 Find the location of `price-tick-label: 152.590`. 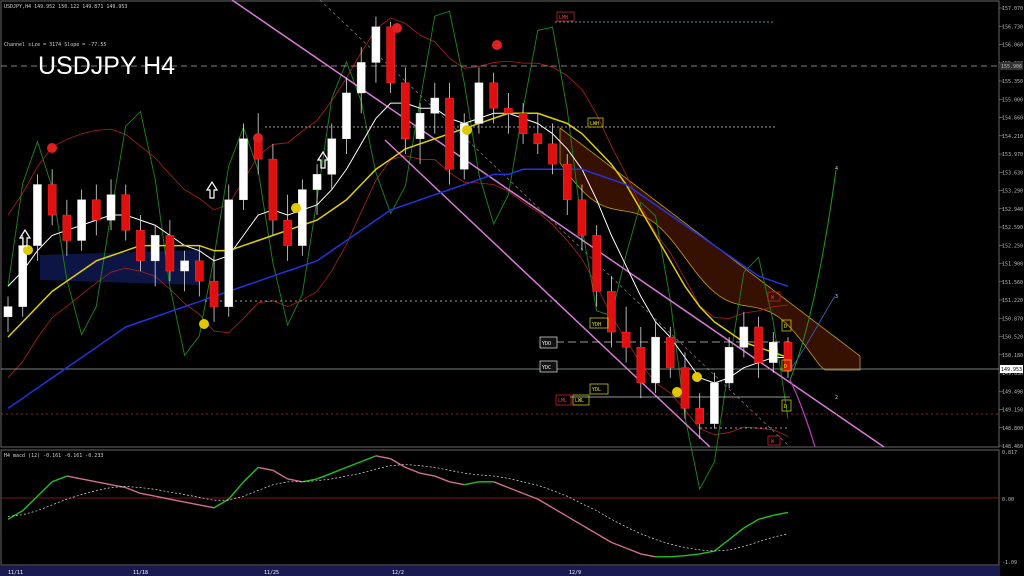

price-tick-label: 152.590 is located at coordinates (1012, 228).